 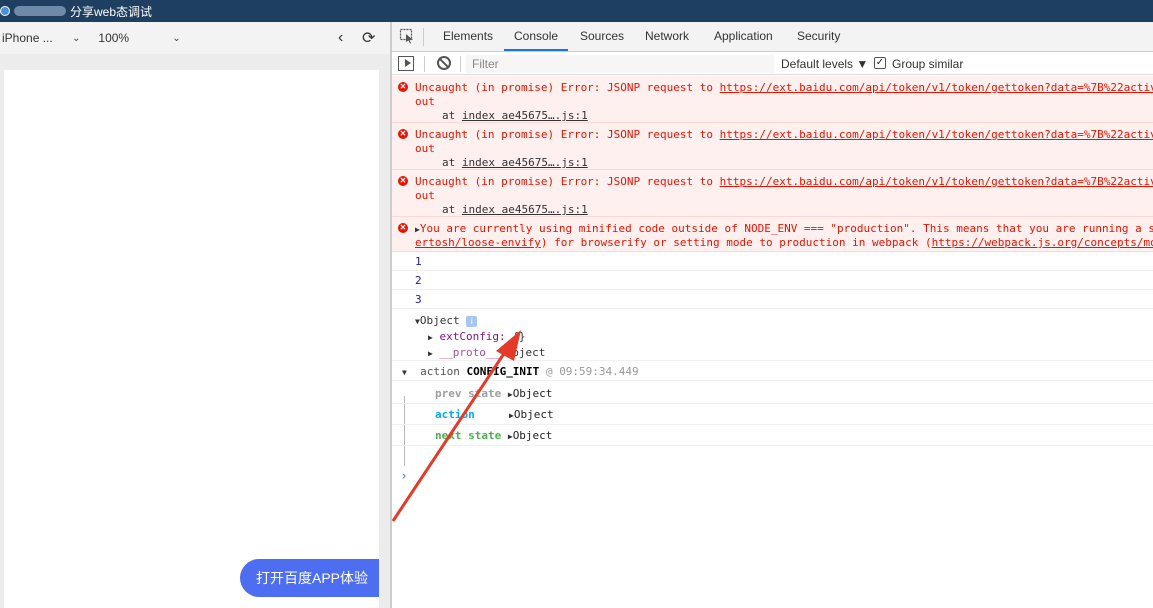 I want to click on log-row: 3, so click(x=772, y=299).